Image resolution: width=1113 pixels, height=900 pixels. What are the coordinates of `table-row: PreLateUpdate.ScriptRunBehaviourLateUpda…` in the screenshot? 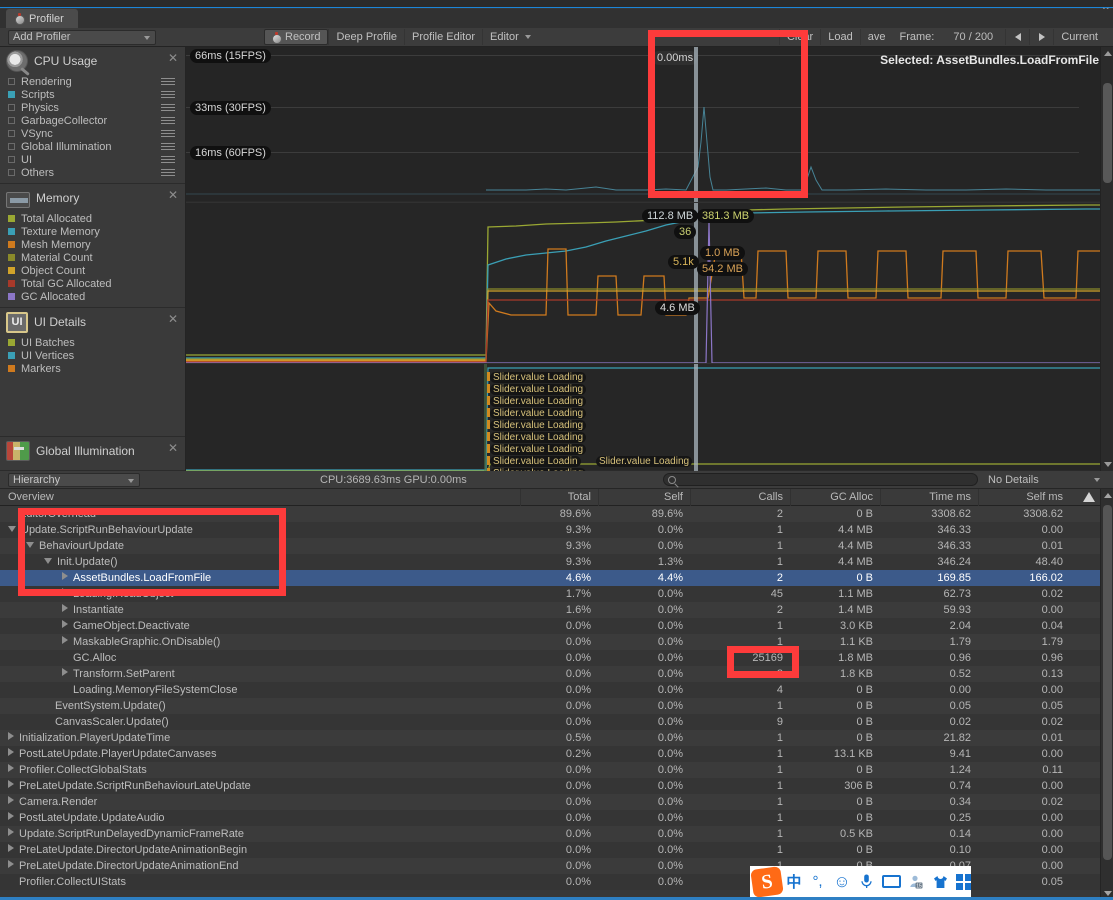 It's located at (556, 786).